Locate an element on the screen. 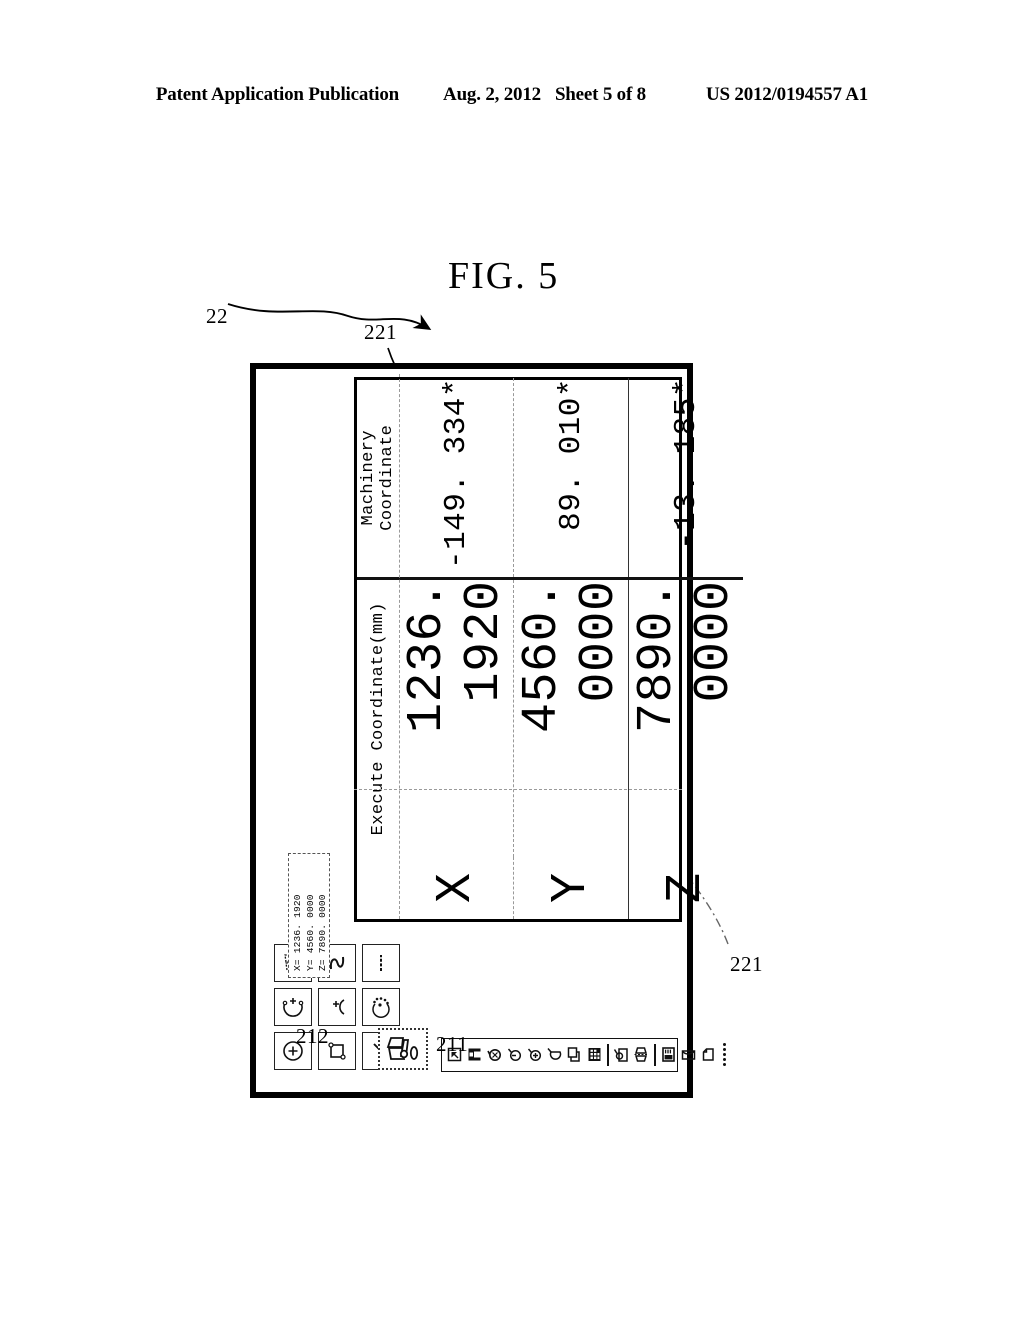 Image resolution: width=1024 pixels, height=1320 pixels. rotate-object-icon is located at coordinates (621, 1055).